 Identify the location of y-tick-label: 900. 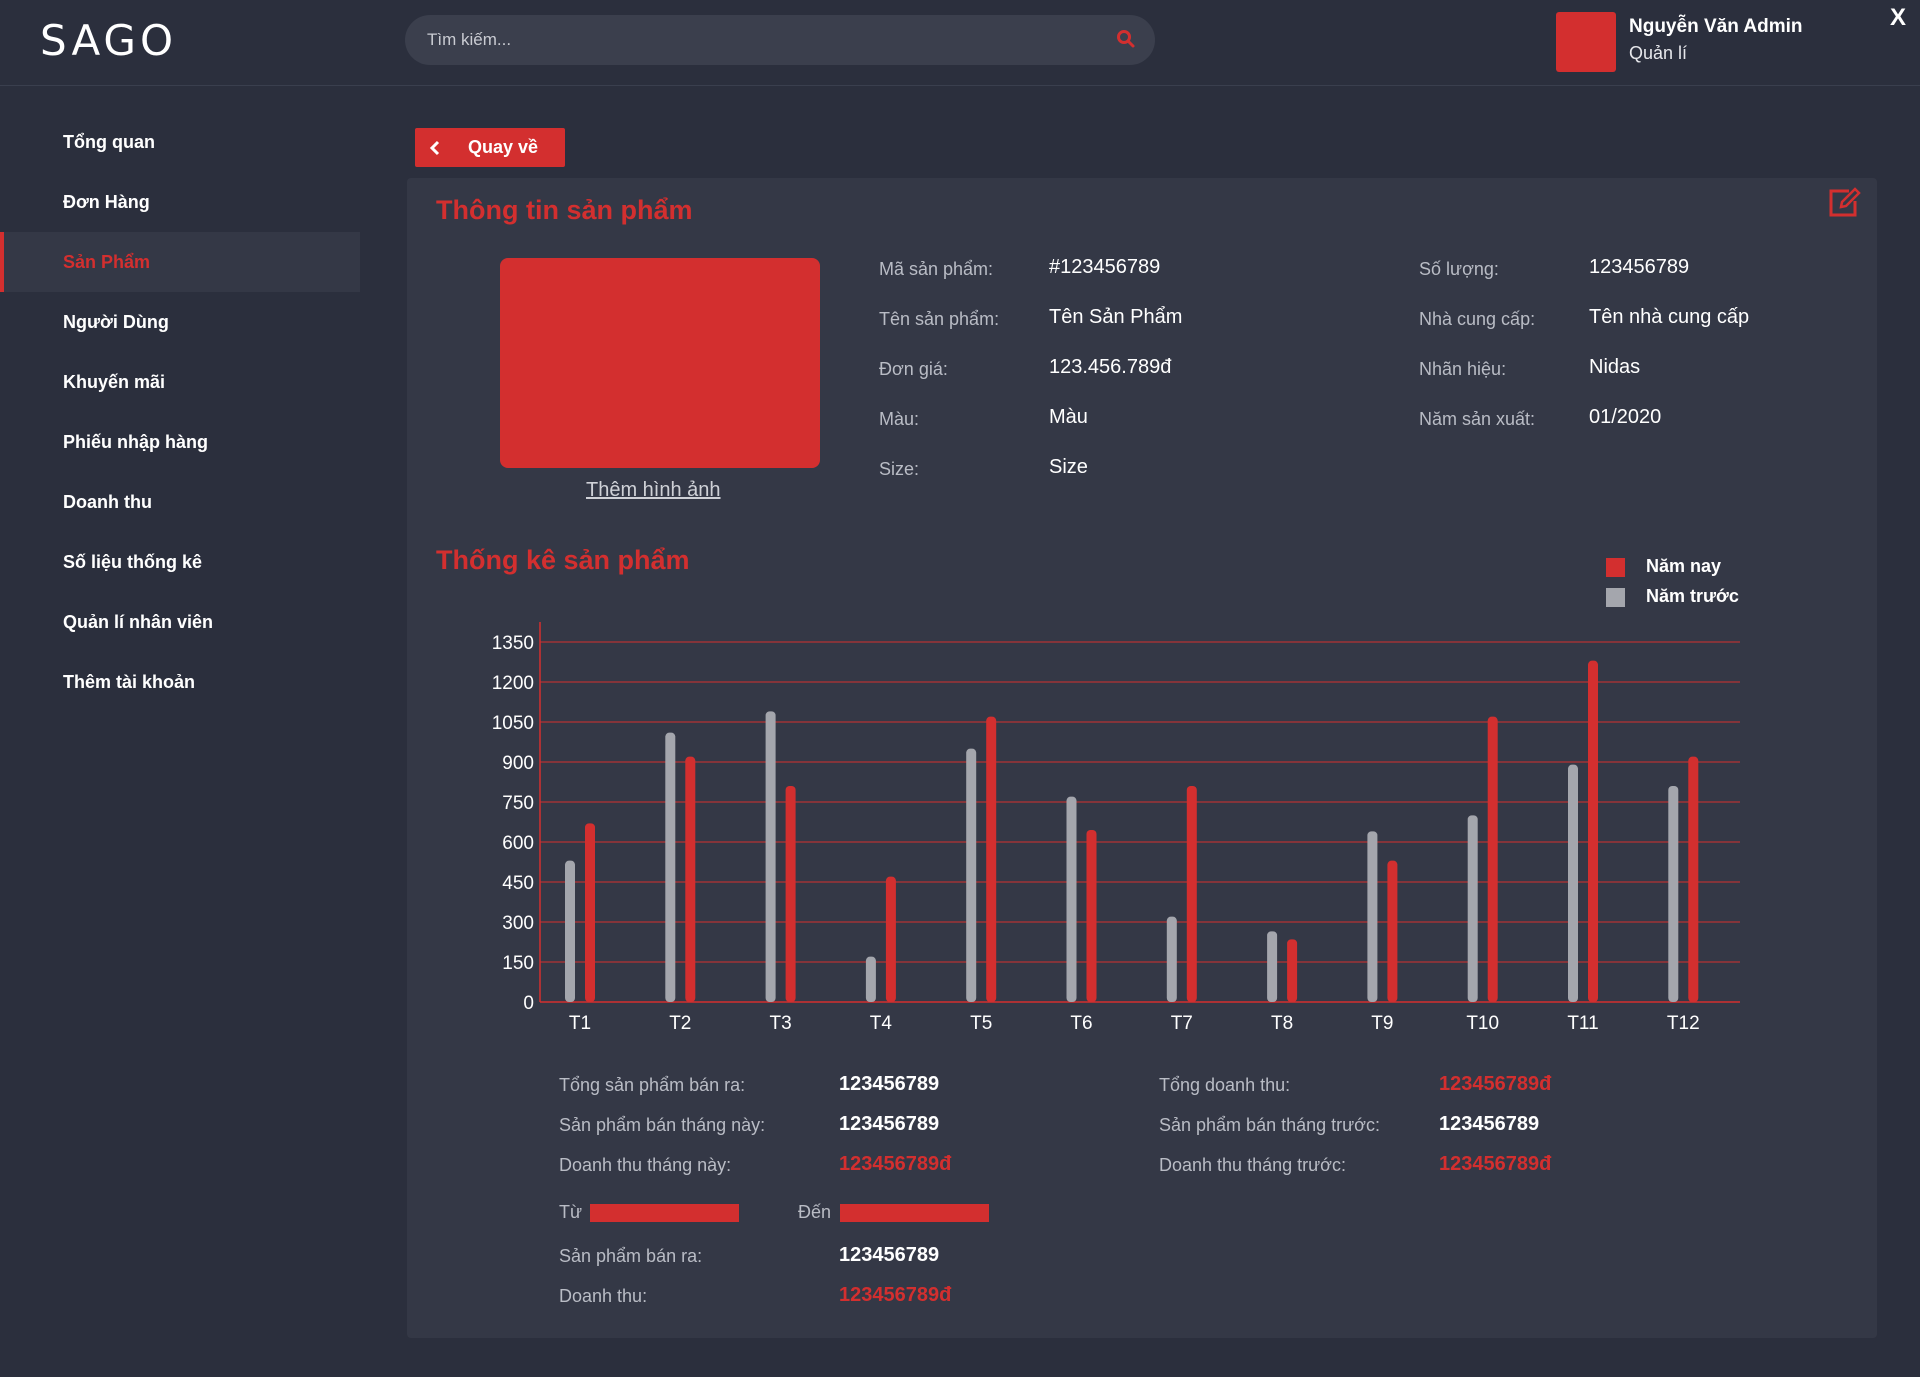
(518, 763).